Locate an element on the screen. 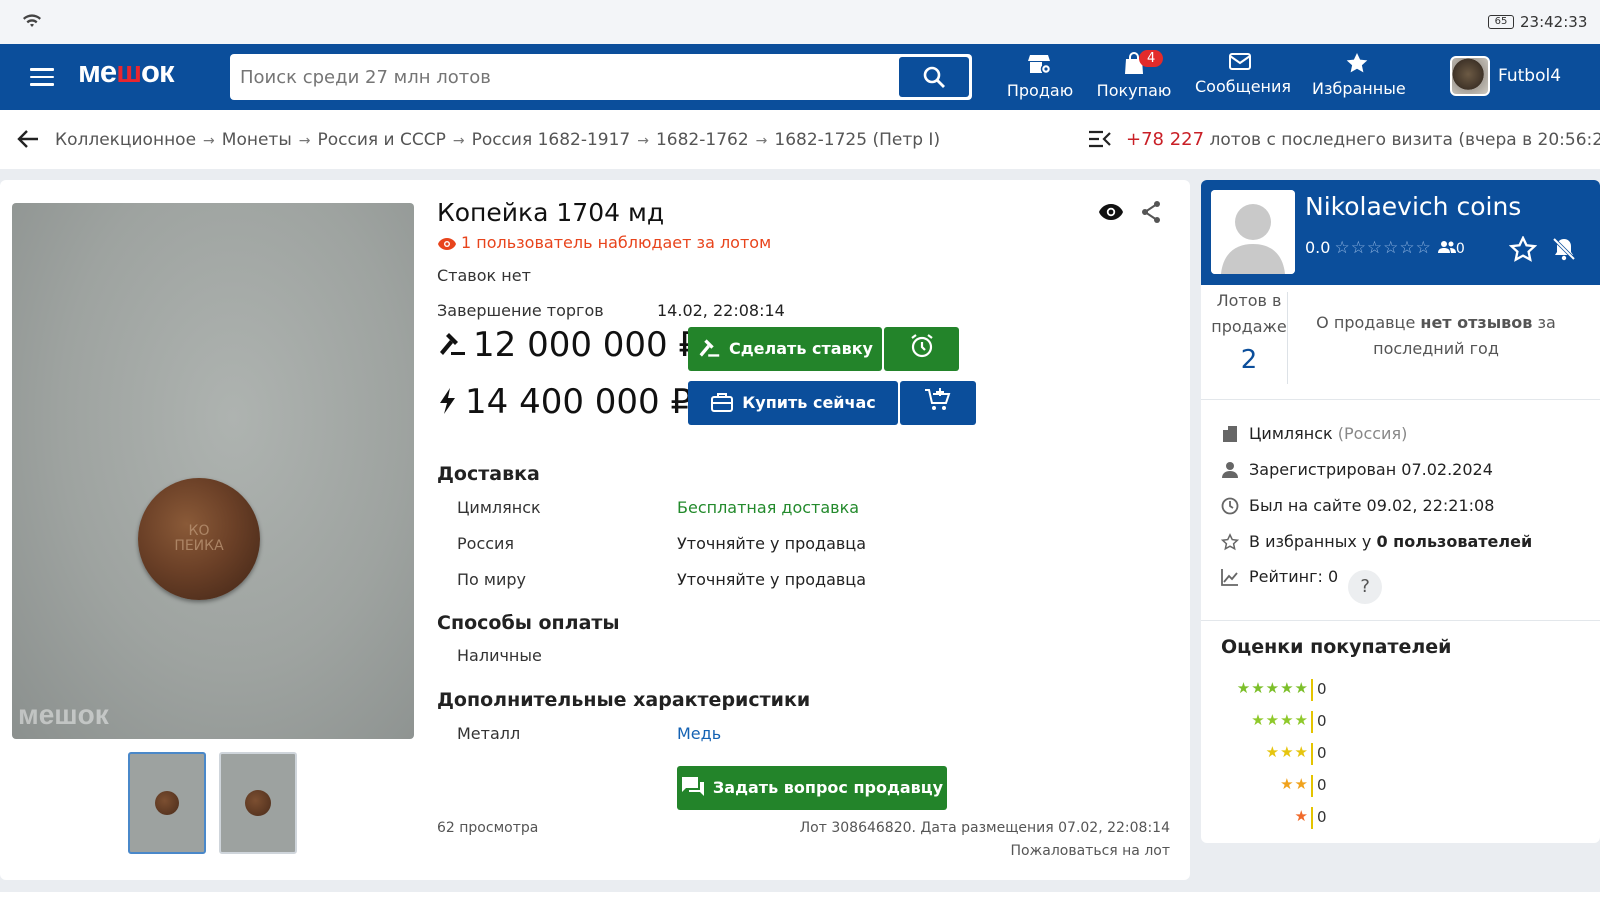  seller-name: Nikolaevich coins is located at coordinates (1413, 206).